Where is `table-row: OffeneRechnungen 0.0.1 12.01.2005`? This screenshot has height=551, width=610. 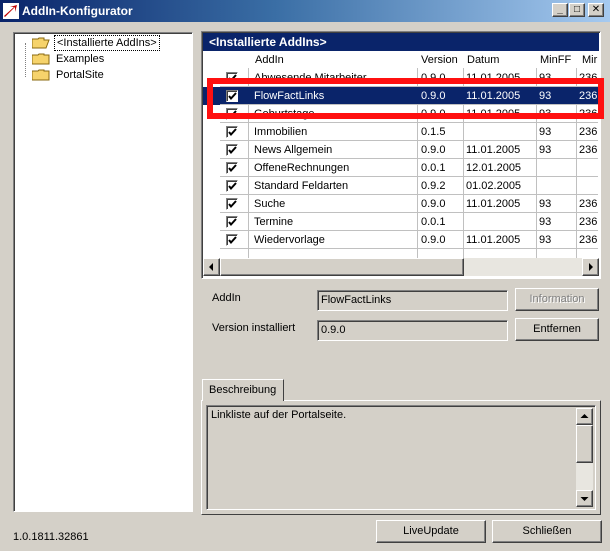 table-row: OffeneRechnungen 0.0.1 12.01.2005 is located at coordinates (401, 168).